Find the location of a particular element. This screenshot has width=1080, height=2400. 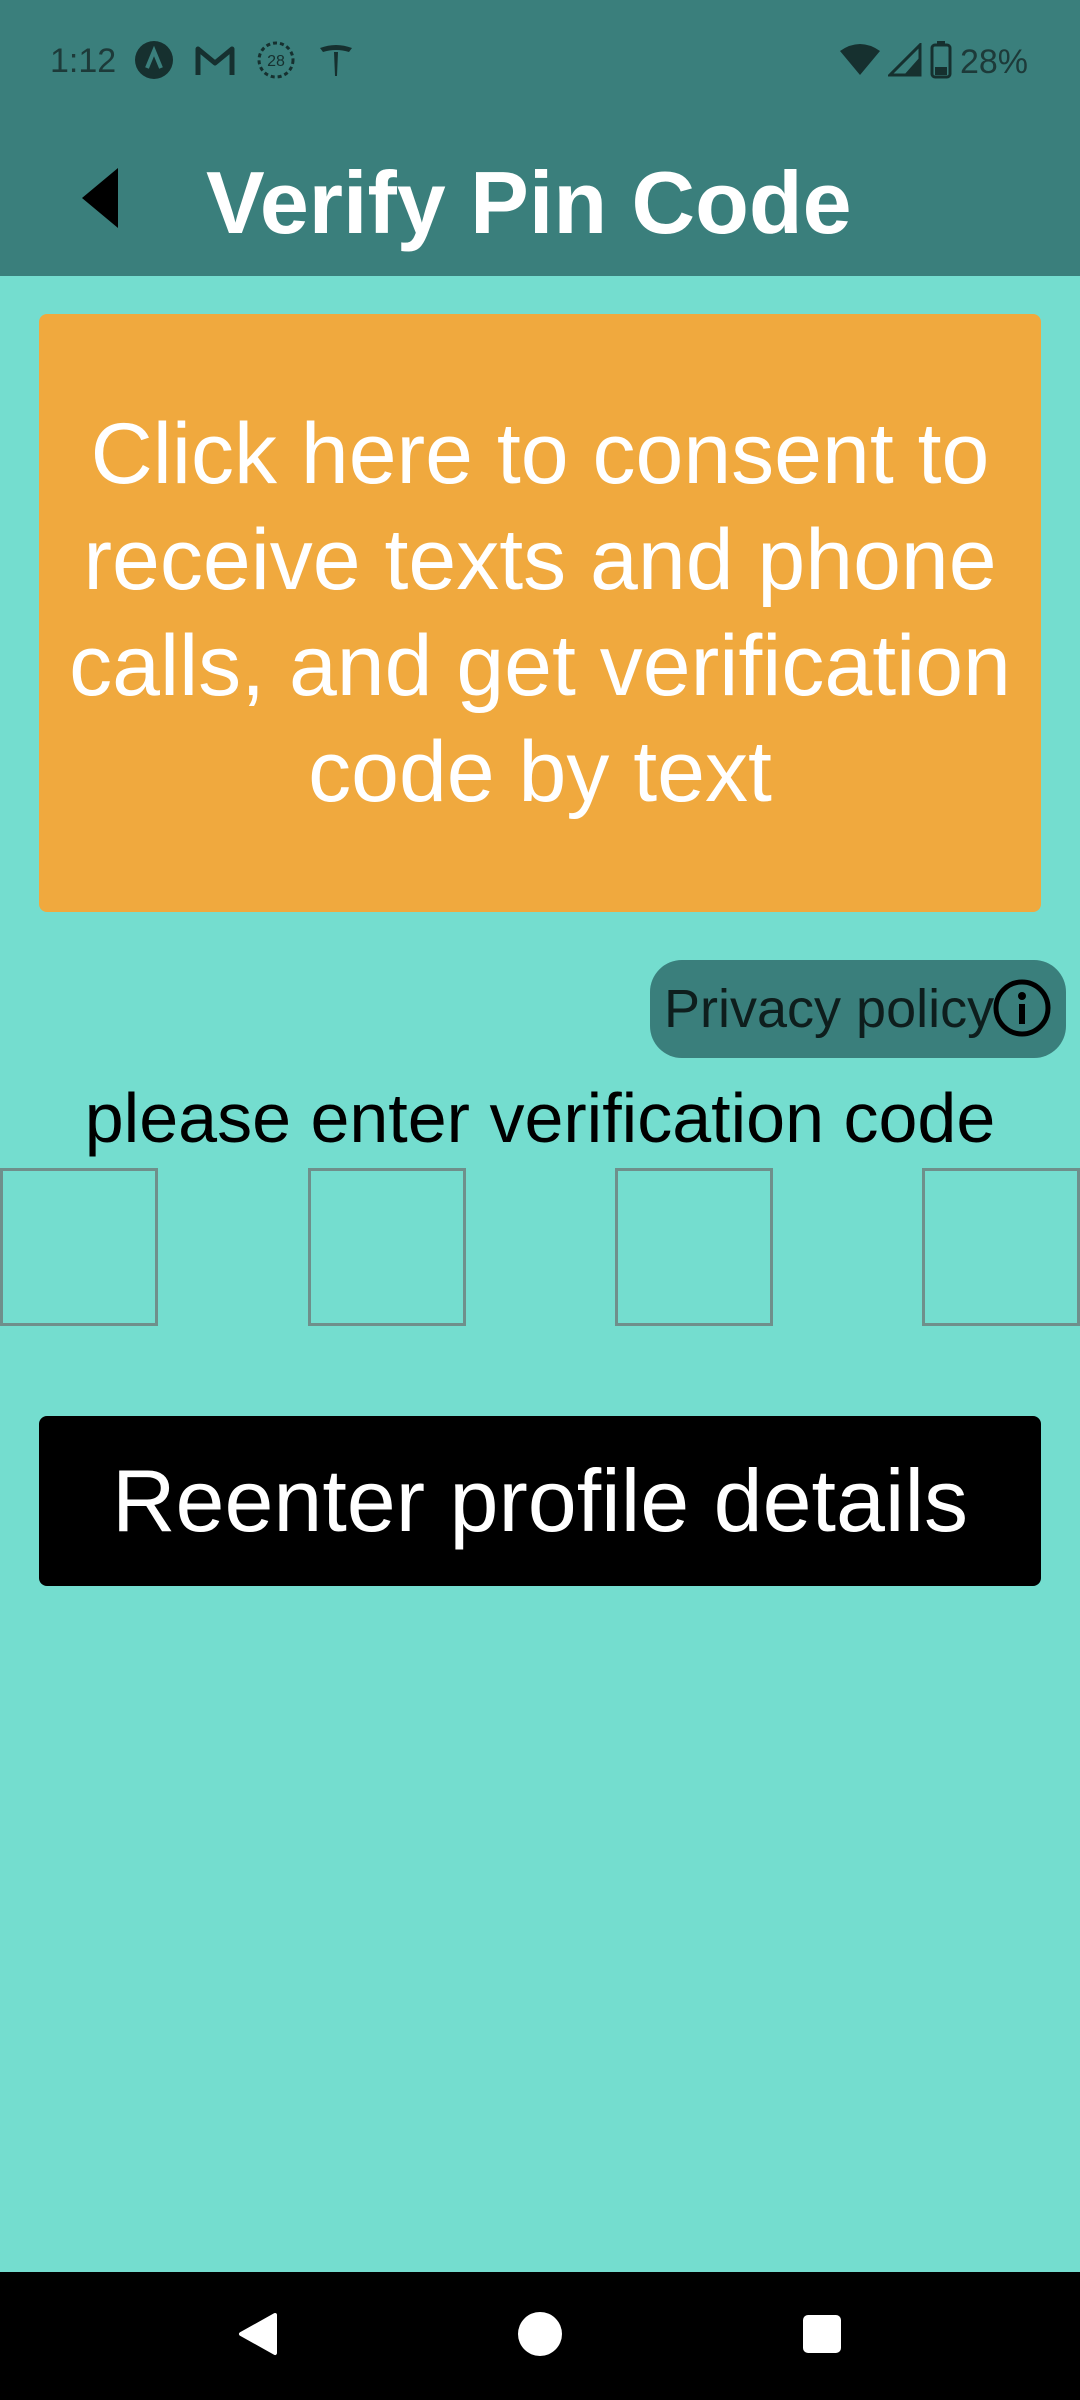

notification-icons: 28 is located at coordinates (245, 62).